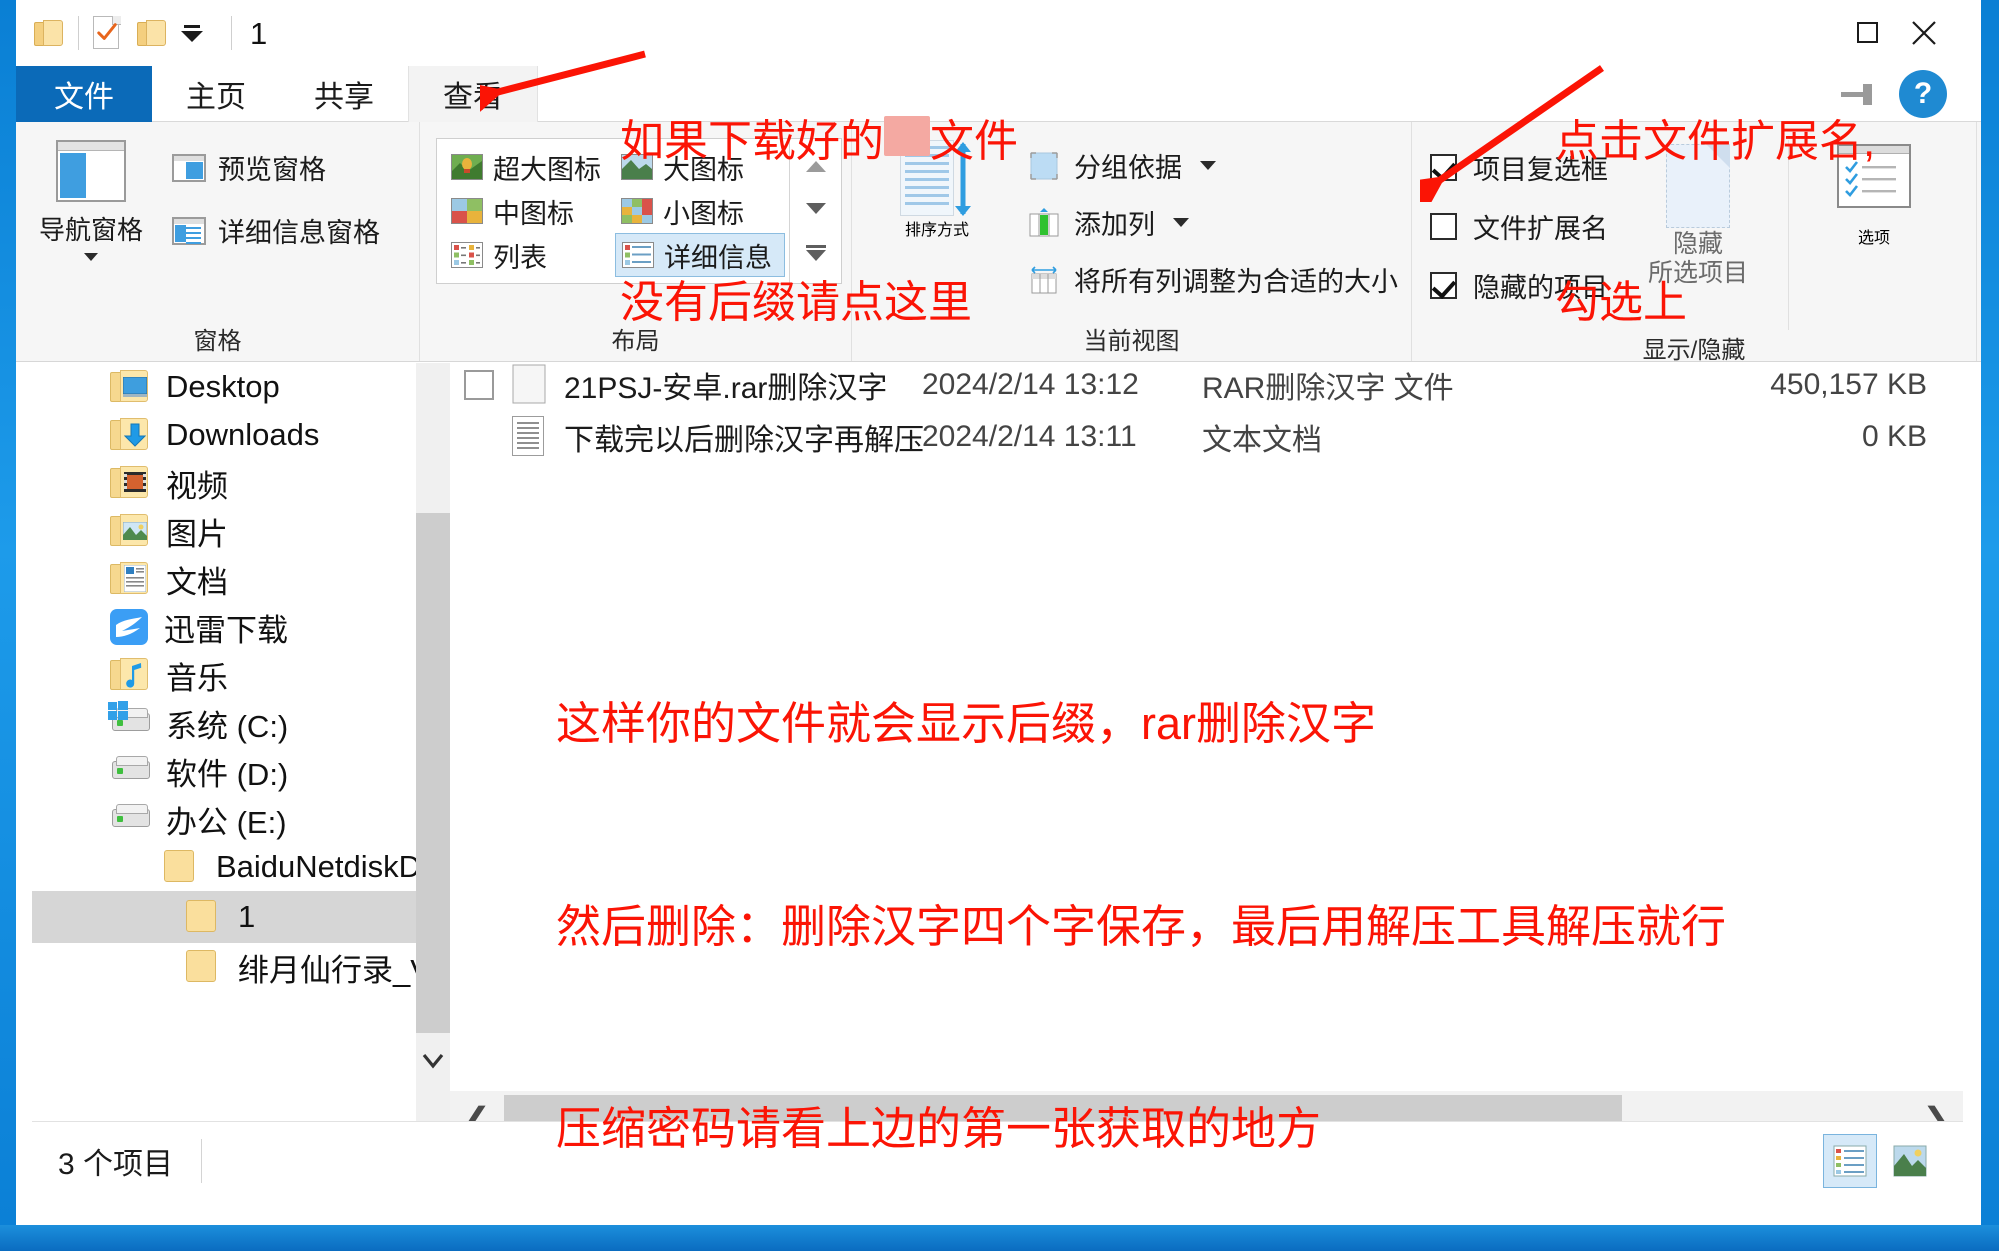 The height and width of the screenshot is (1251, 1999). I want to click on annotation-top-right-line1: 点击文件扩展名,, so click(1715, 142).